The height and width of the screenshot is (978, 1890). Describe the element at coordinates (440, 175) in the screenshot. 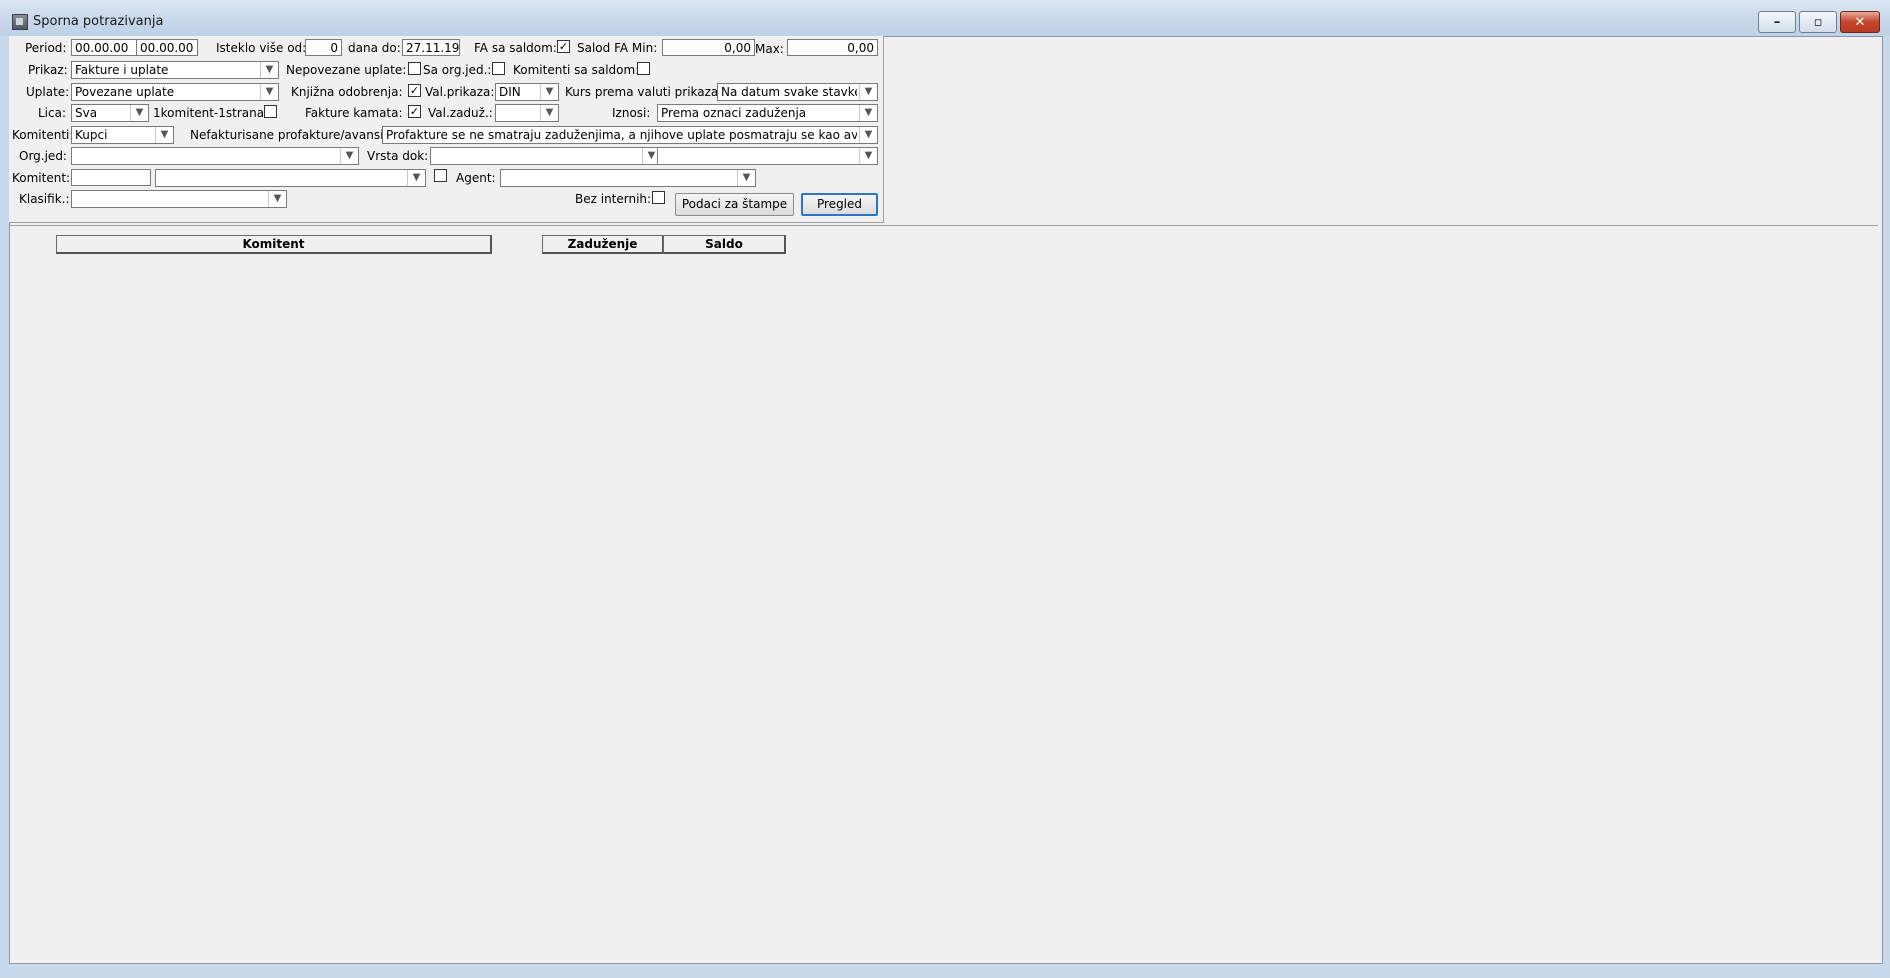

I see `komitent-checkbox` at that location.